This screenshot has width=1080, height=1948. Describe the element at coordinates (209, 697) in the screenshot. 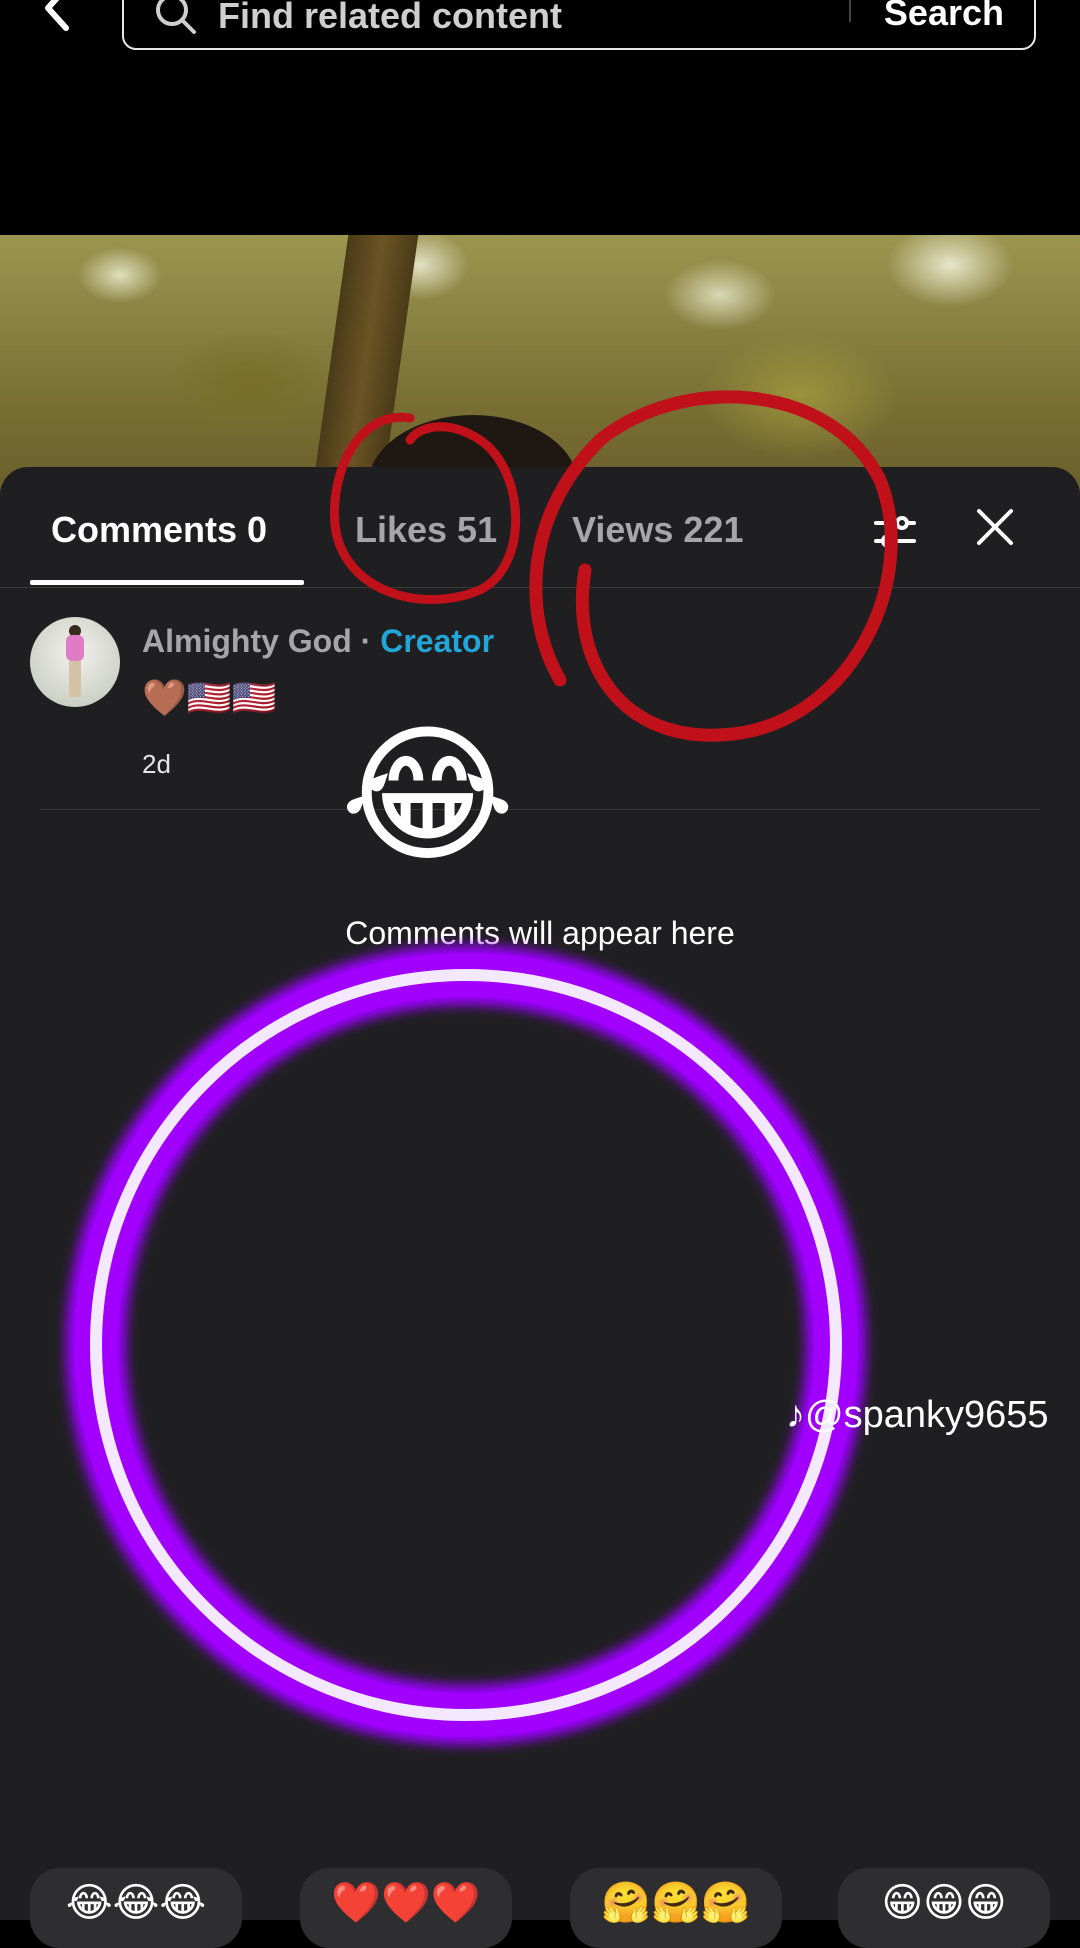

I see `comment-text: 🤎🇺🇸🇺🇸` at that location.